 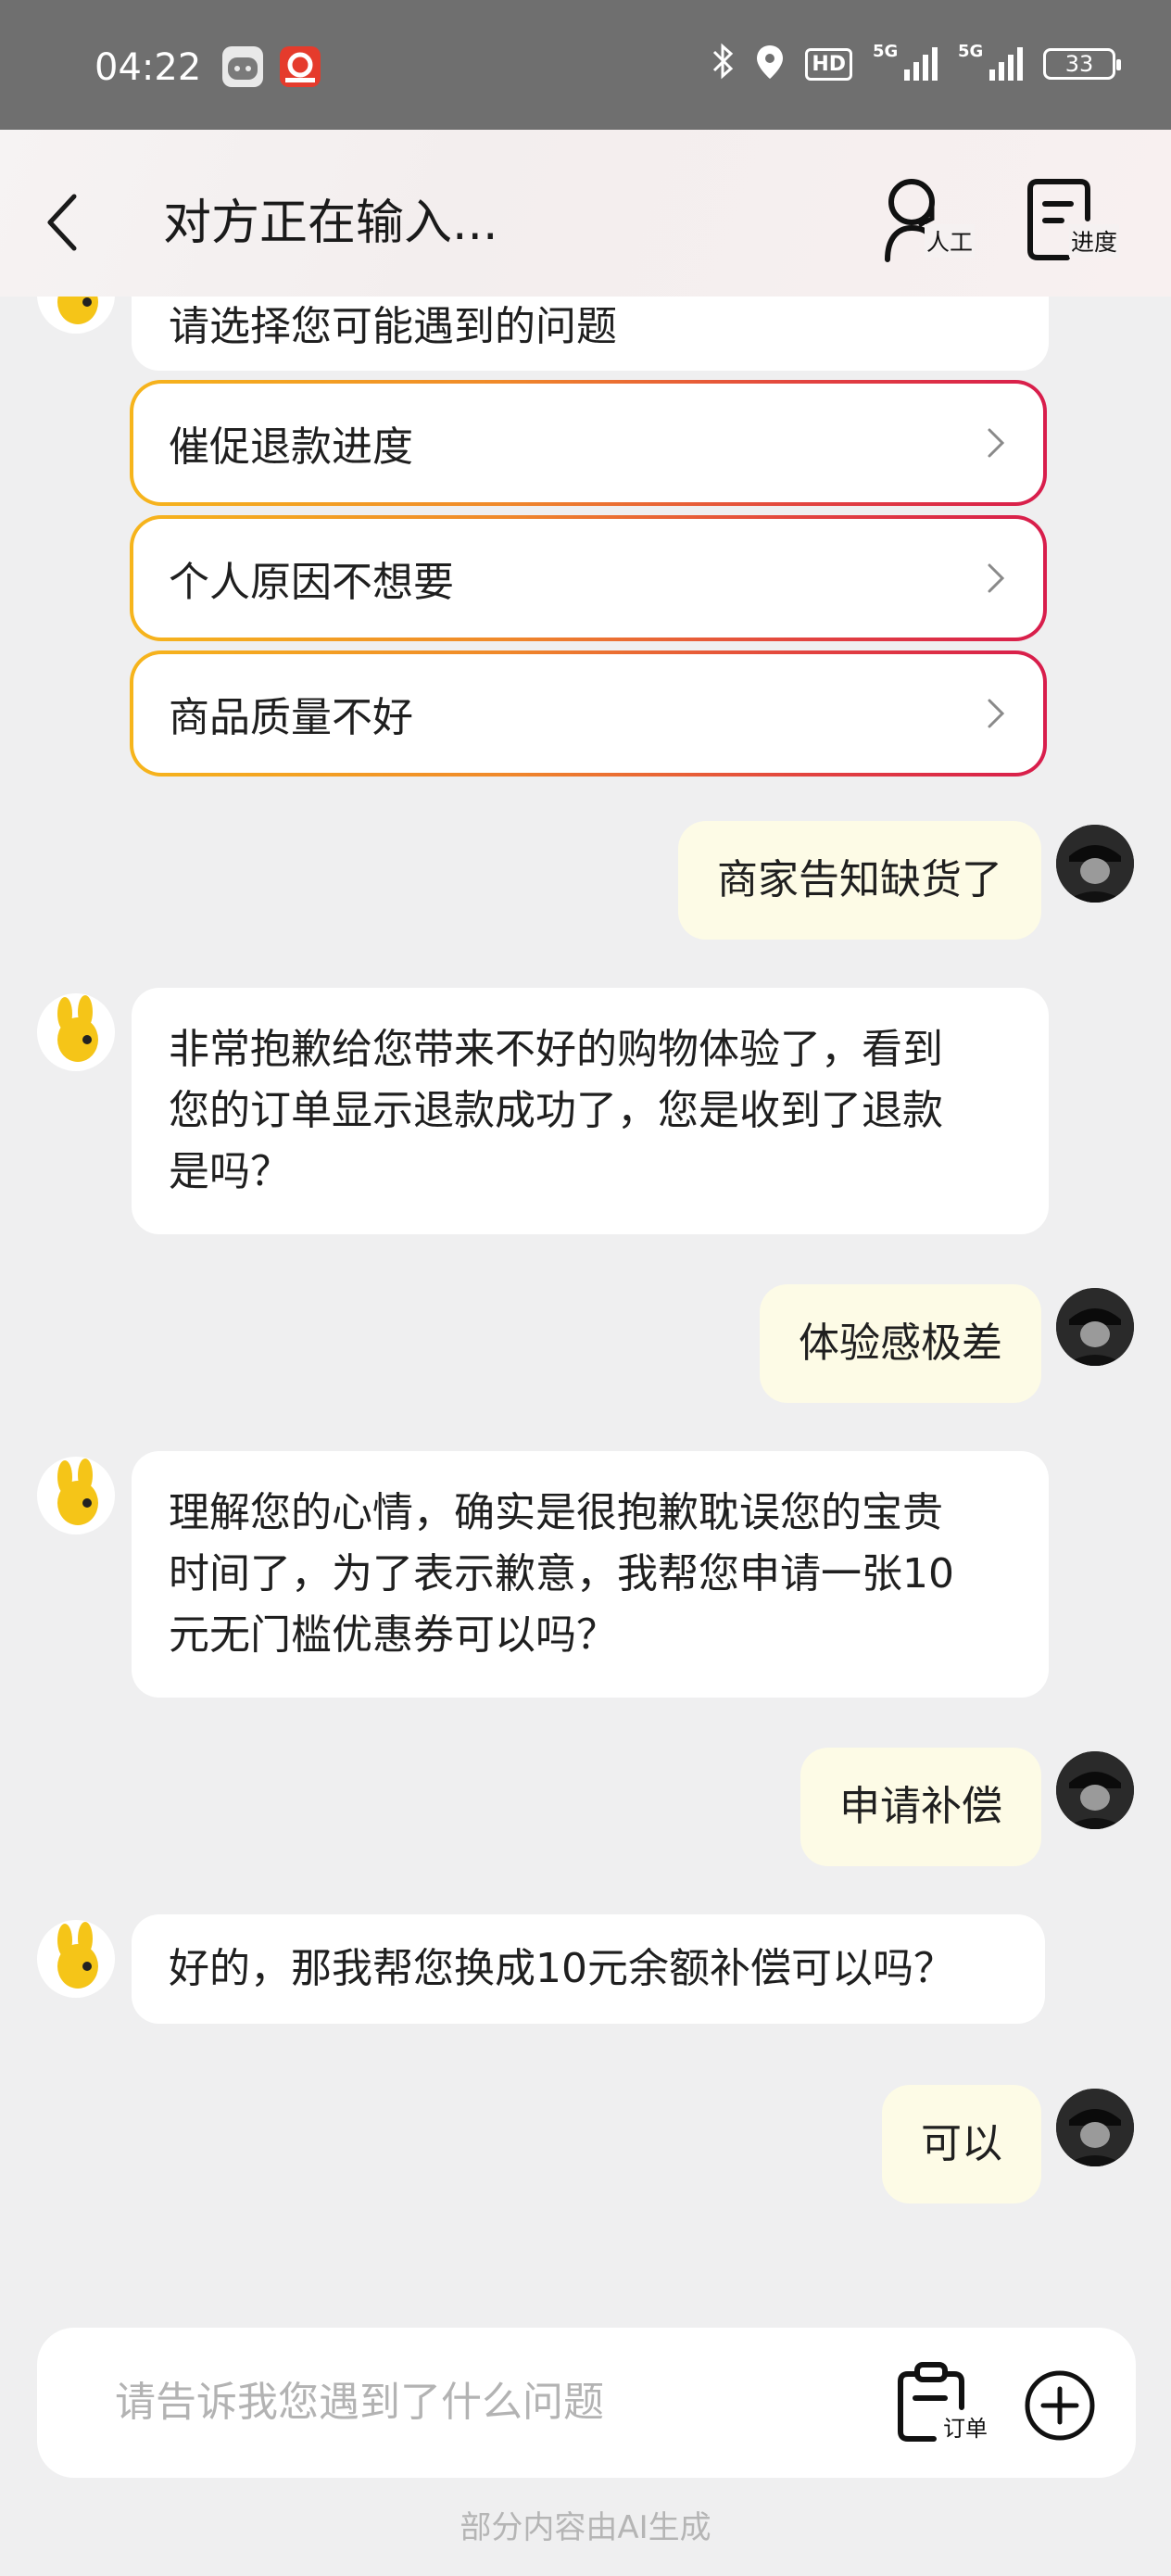 What do you see at coordinates (991, 61) in the screenshot?
I see `signal-icon-2: 5G` at bounding box center [991, 61].